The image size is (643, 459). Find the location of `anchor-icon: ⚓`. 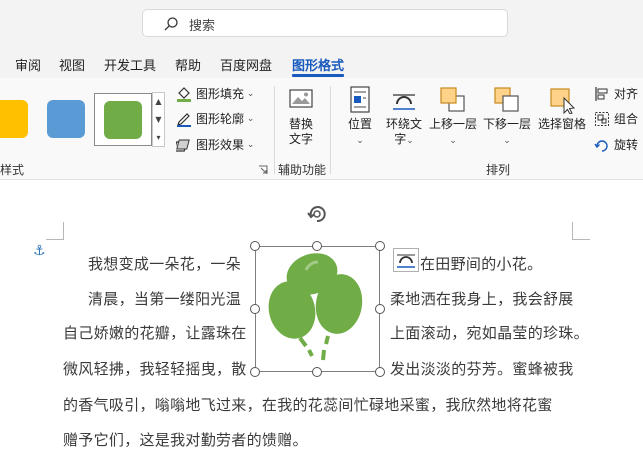

anchor-icon: ⚓ is located at coordinates (39, 251).